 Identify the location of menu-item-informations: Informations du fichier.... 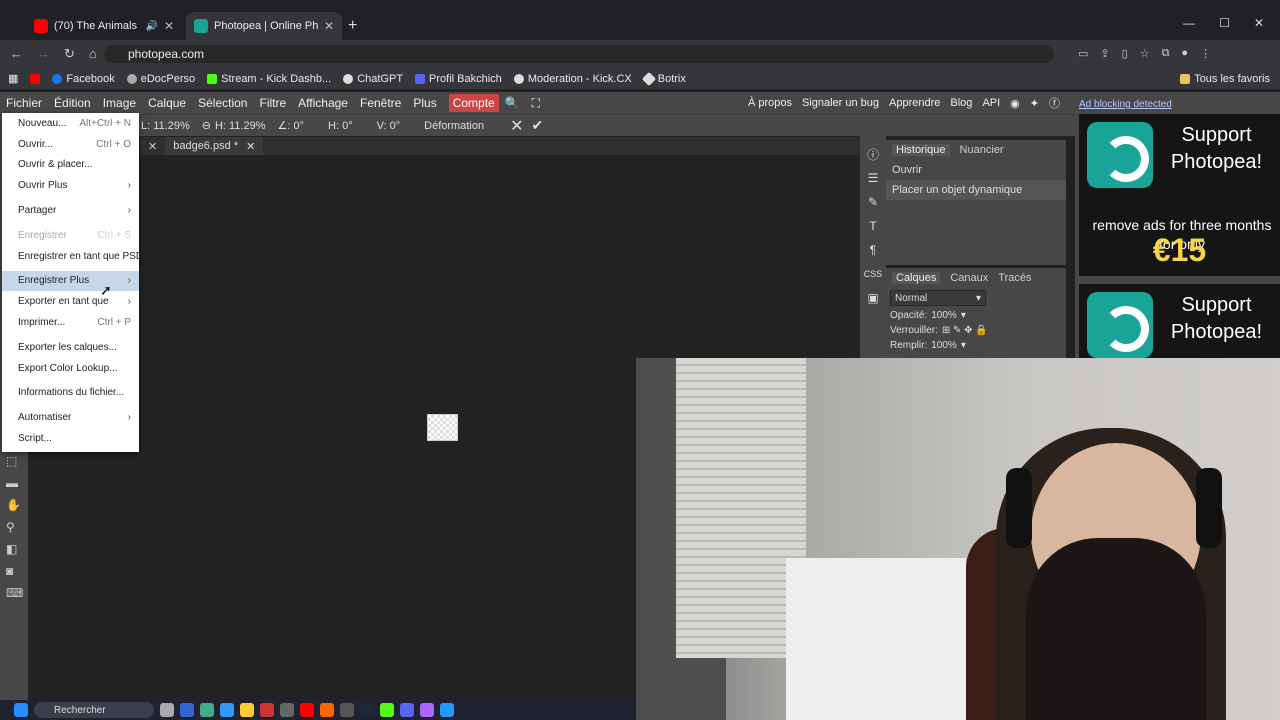
(70, 393).